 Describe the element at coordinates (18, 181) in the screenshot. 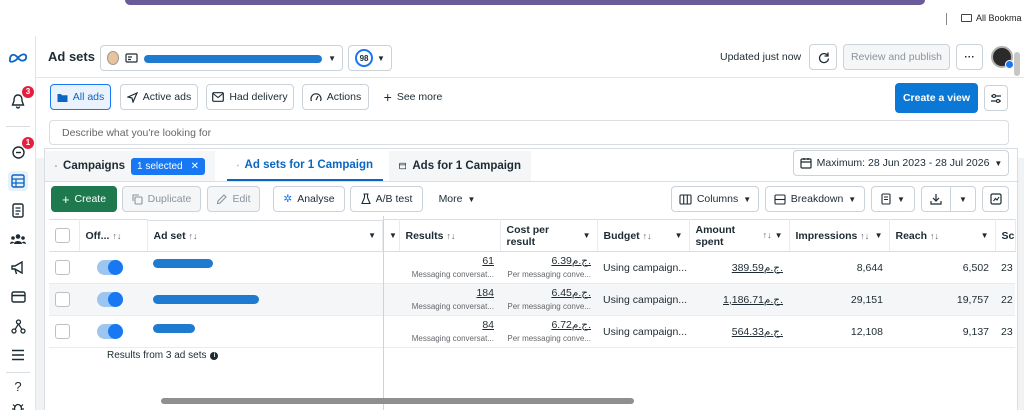

I see `ads-manager-table-icon` at that location.